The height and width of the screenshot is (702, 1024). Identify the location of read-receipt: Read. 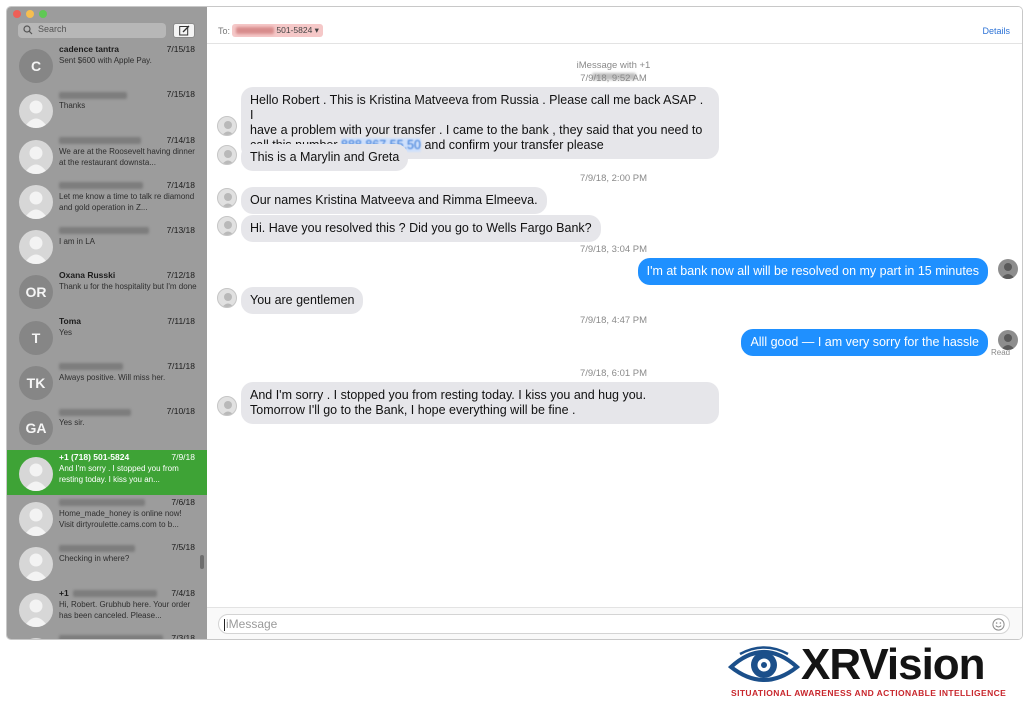
(1001, 352).